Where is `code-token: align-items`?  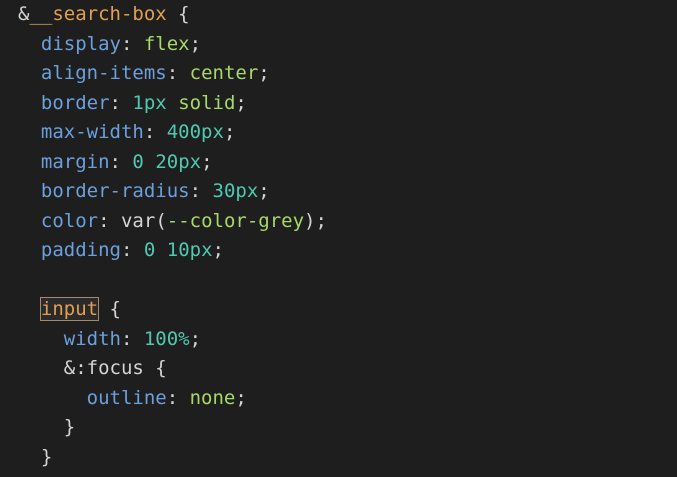 code-token: align-items is located at coordinates (103, 73).